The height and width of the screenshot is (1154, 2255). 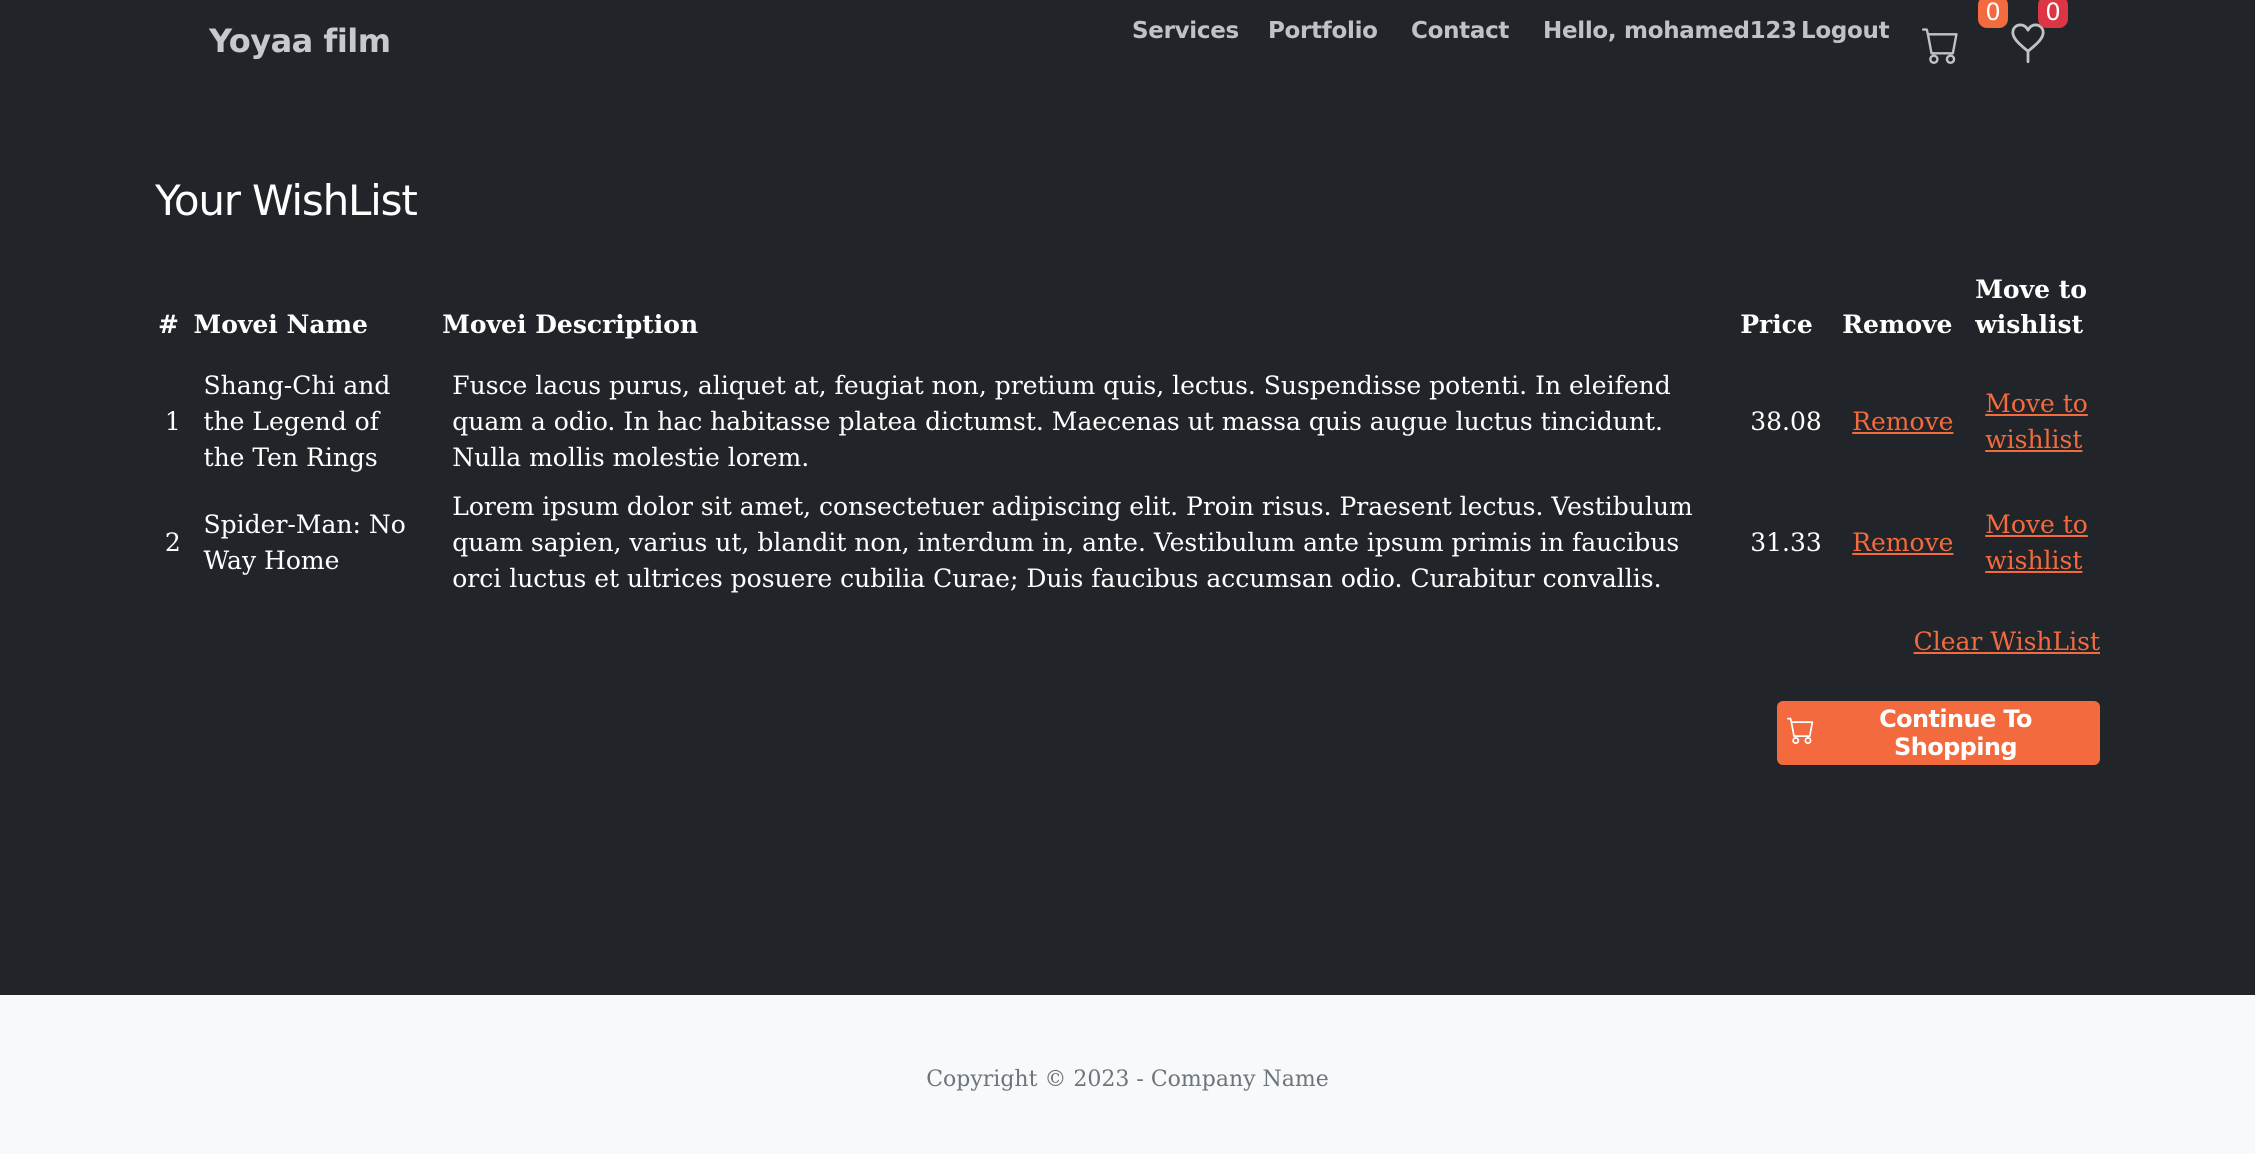 I want to click on movie-price: 38.08, so click(x=1786, y=421).